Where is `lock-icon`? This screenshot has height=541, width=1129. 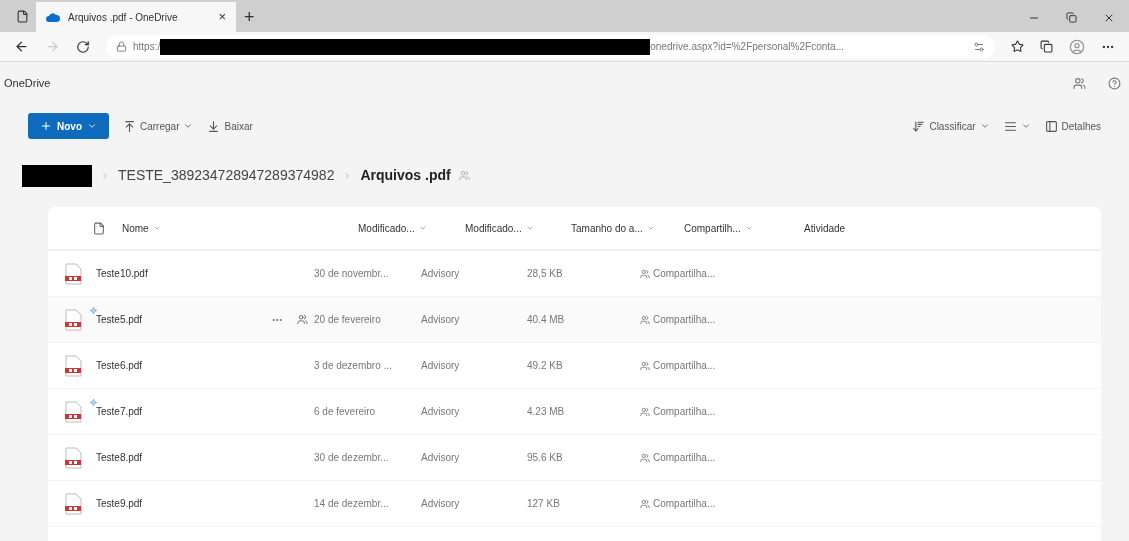 lock-icon is located at coordinates (121, 46).